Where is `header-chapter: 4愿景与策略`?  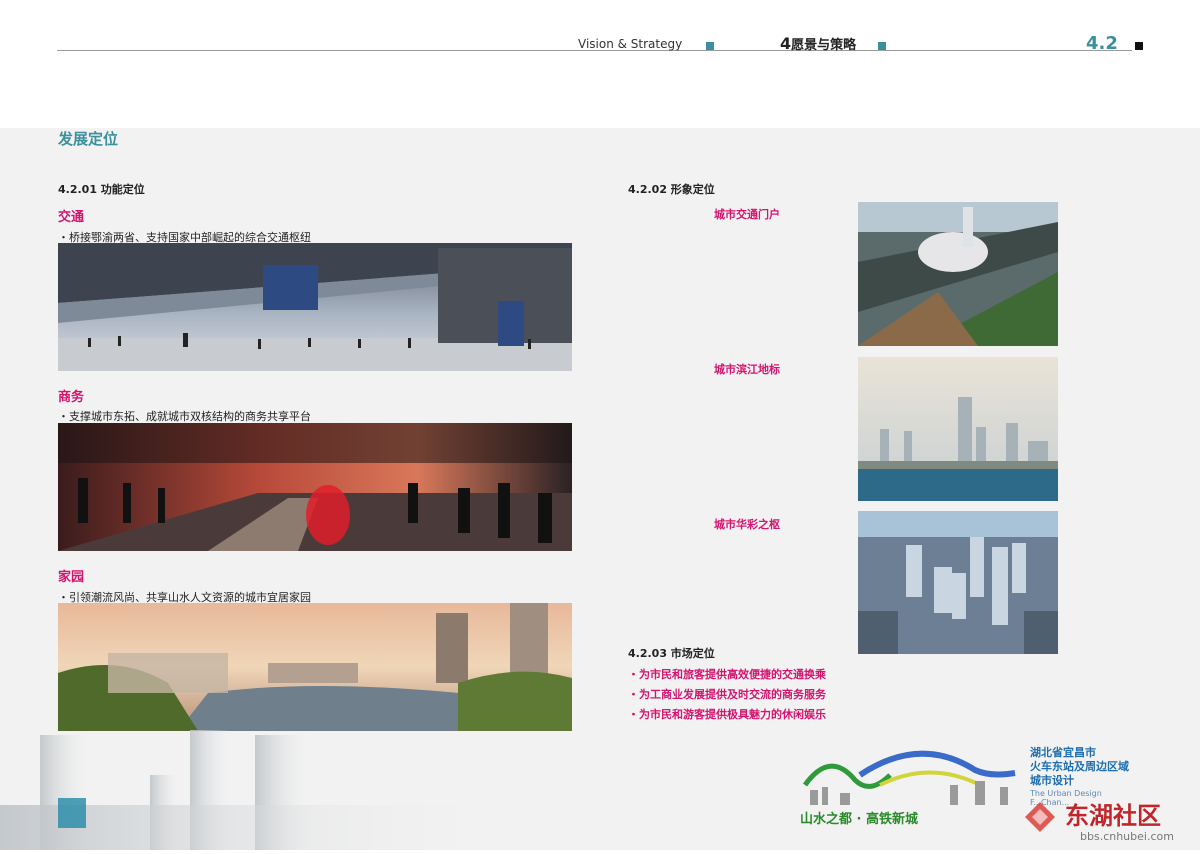 header-chapter: 4愿景与策略 is located at coordinates (818, 43).